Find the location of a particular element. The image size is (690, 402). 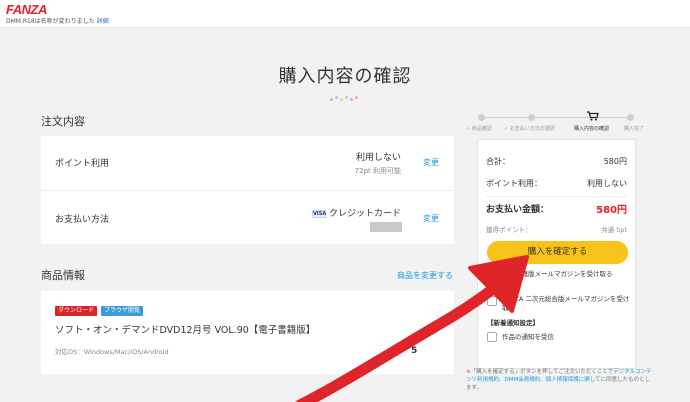

confirm-purchase-button: 購入を確定する is located at coordinates (557, 252).